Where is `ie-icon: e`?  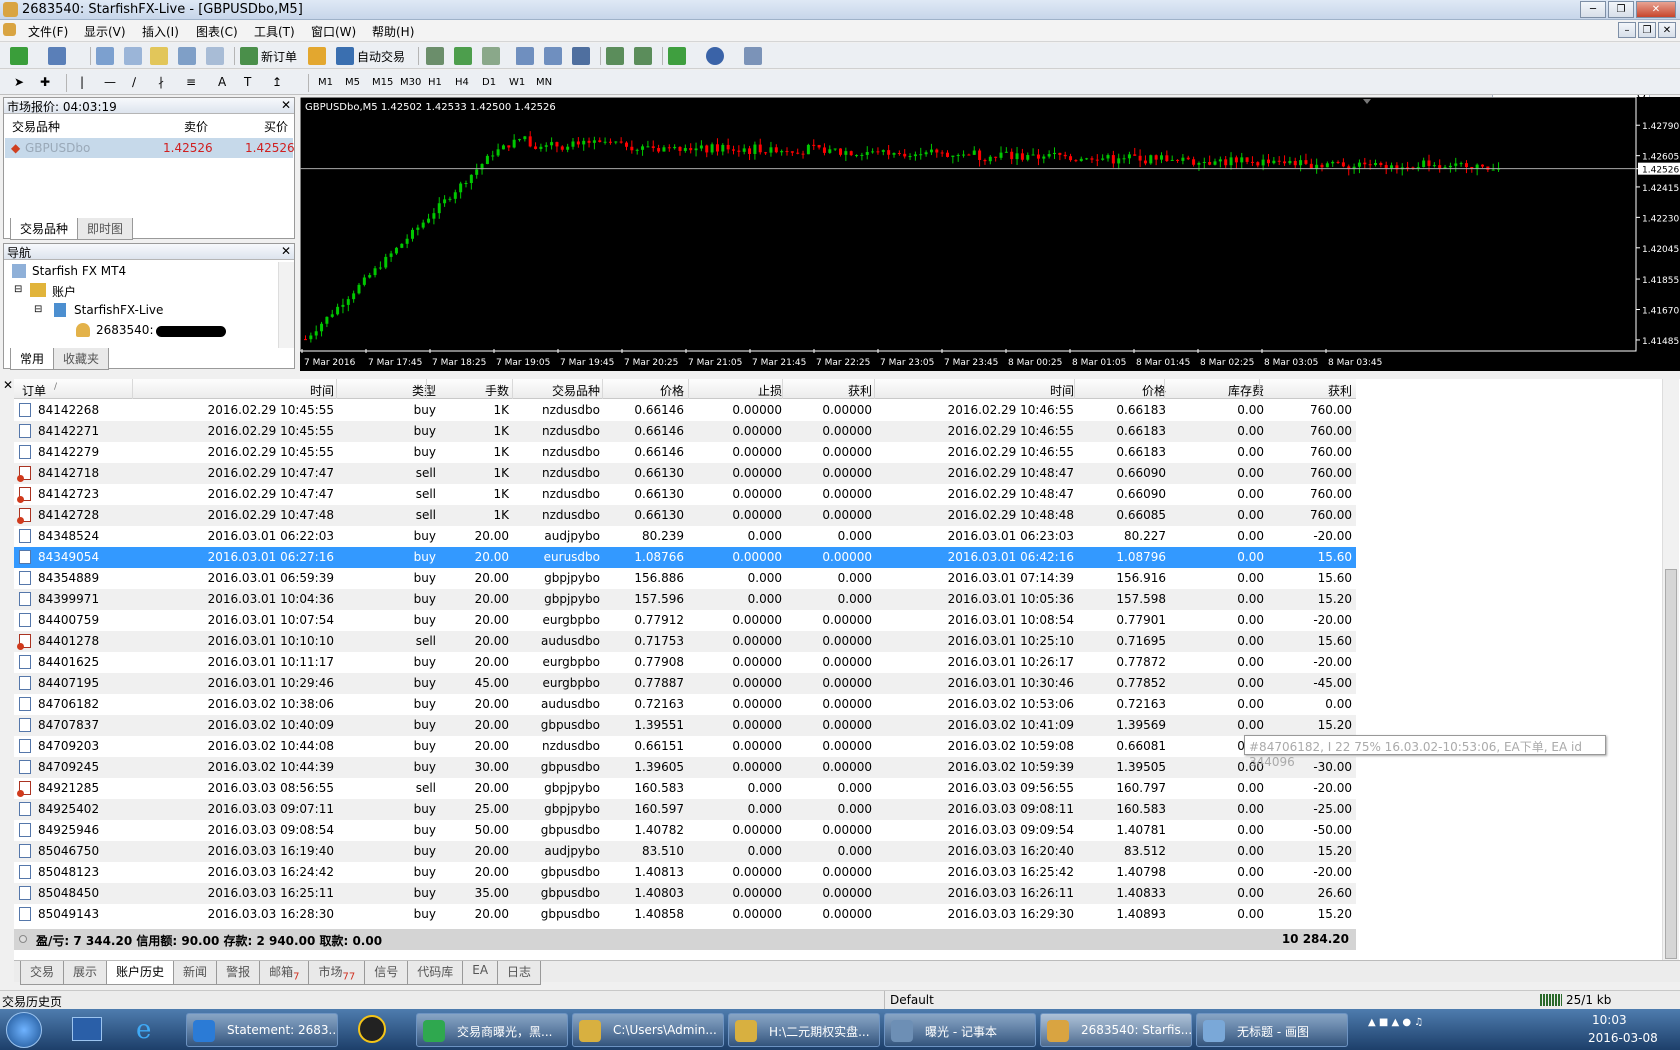
ie-icon: e is located at coordinates (143, 1030).